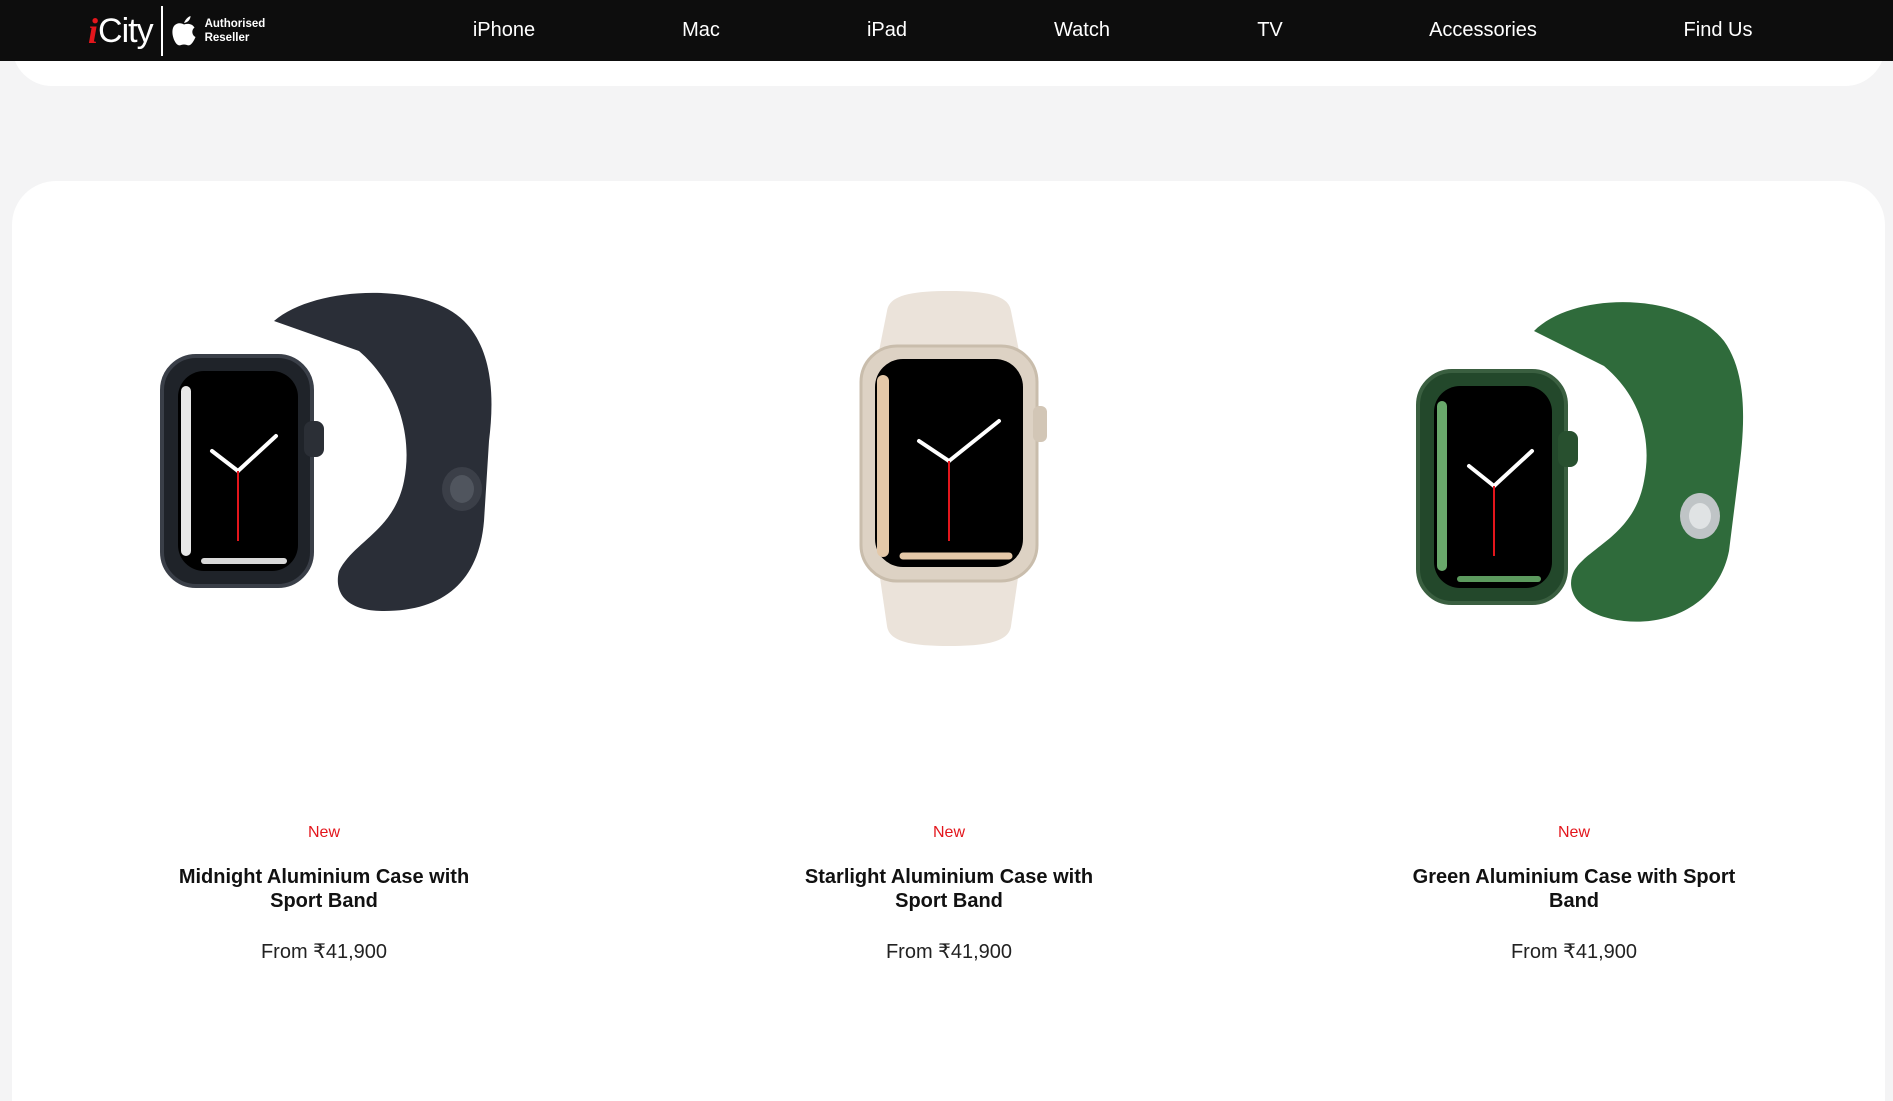  I want to click on midnight-watch-icon, so click(326, 451).